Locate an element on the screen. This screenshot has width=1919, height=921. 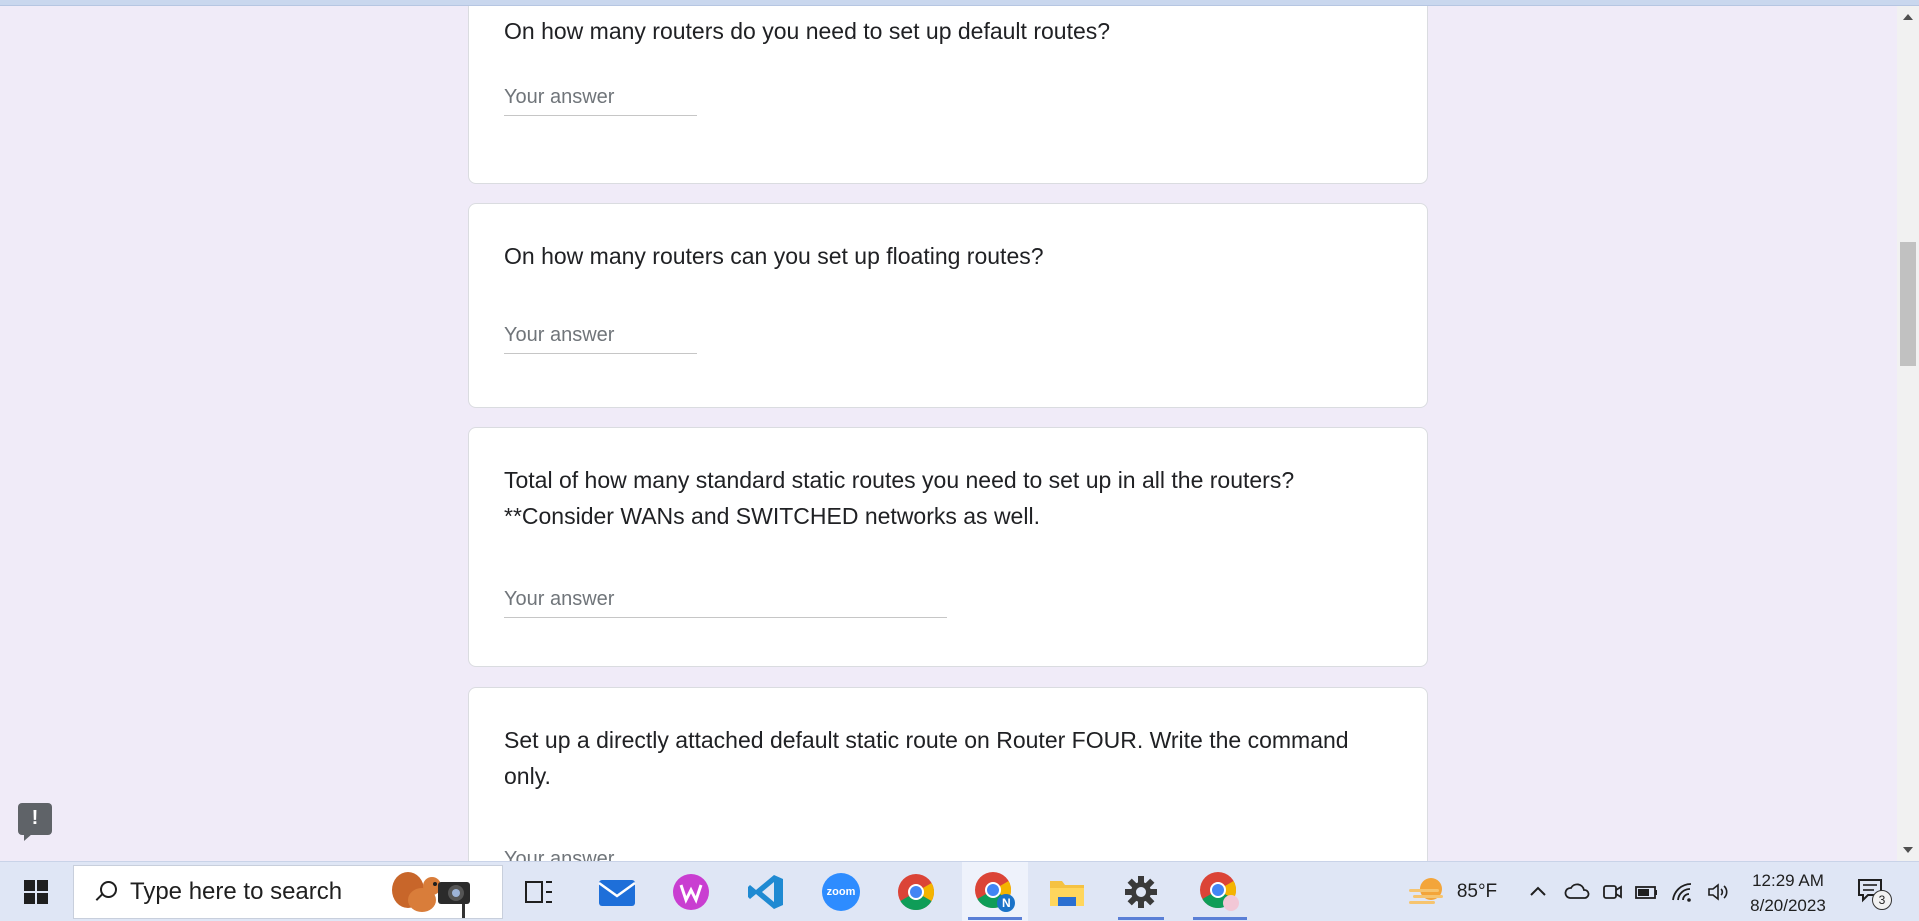
task-view-button is located at coordinates (539, 891).